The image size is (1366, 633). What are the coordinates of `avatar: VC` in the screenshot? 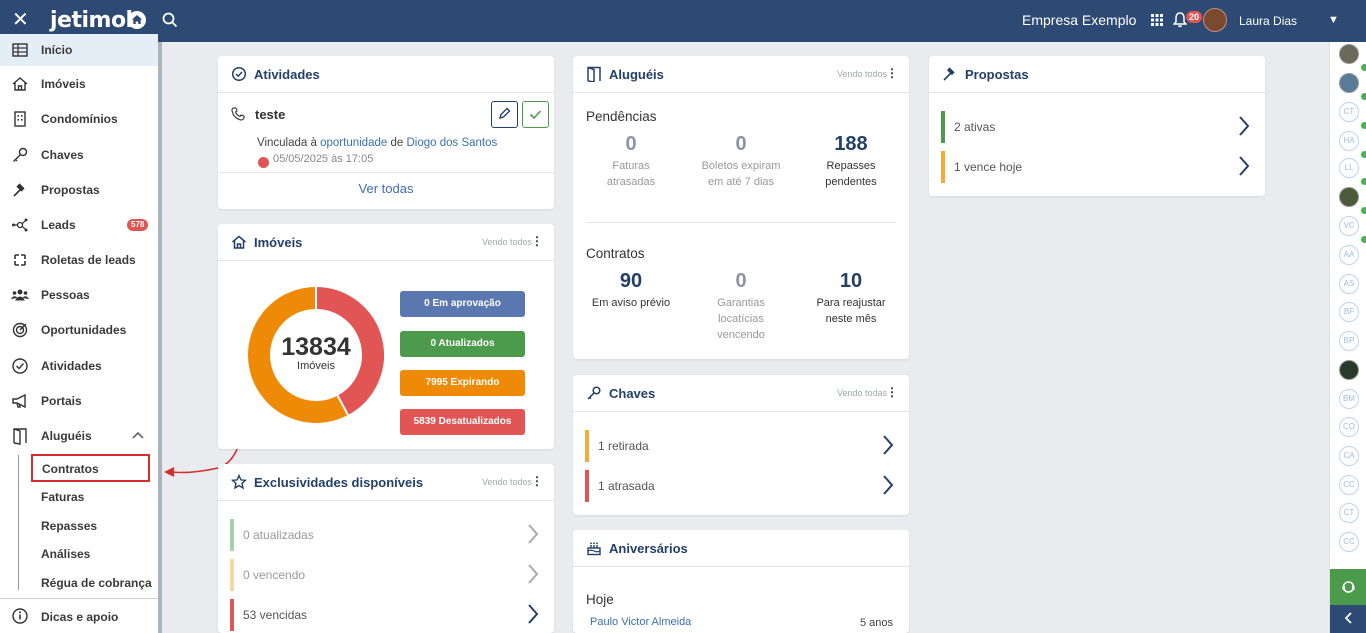 It's located at (1349, 226).